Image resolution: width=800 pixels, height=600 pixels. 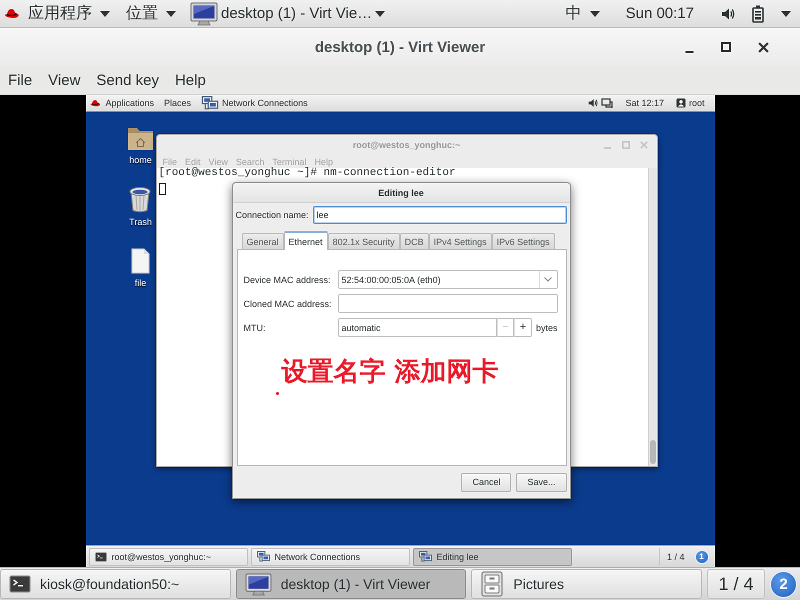 What do you see at coordinates (523, 327) in the screenshot?
I see `increment-button: +` at bounding box center [523, 327].